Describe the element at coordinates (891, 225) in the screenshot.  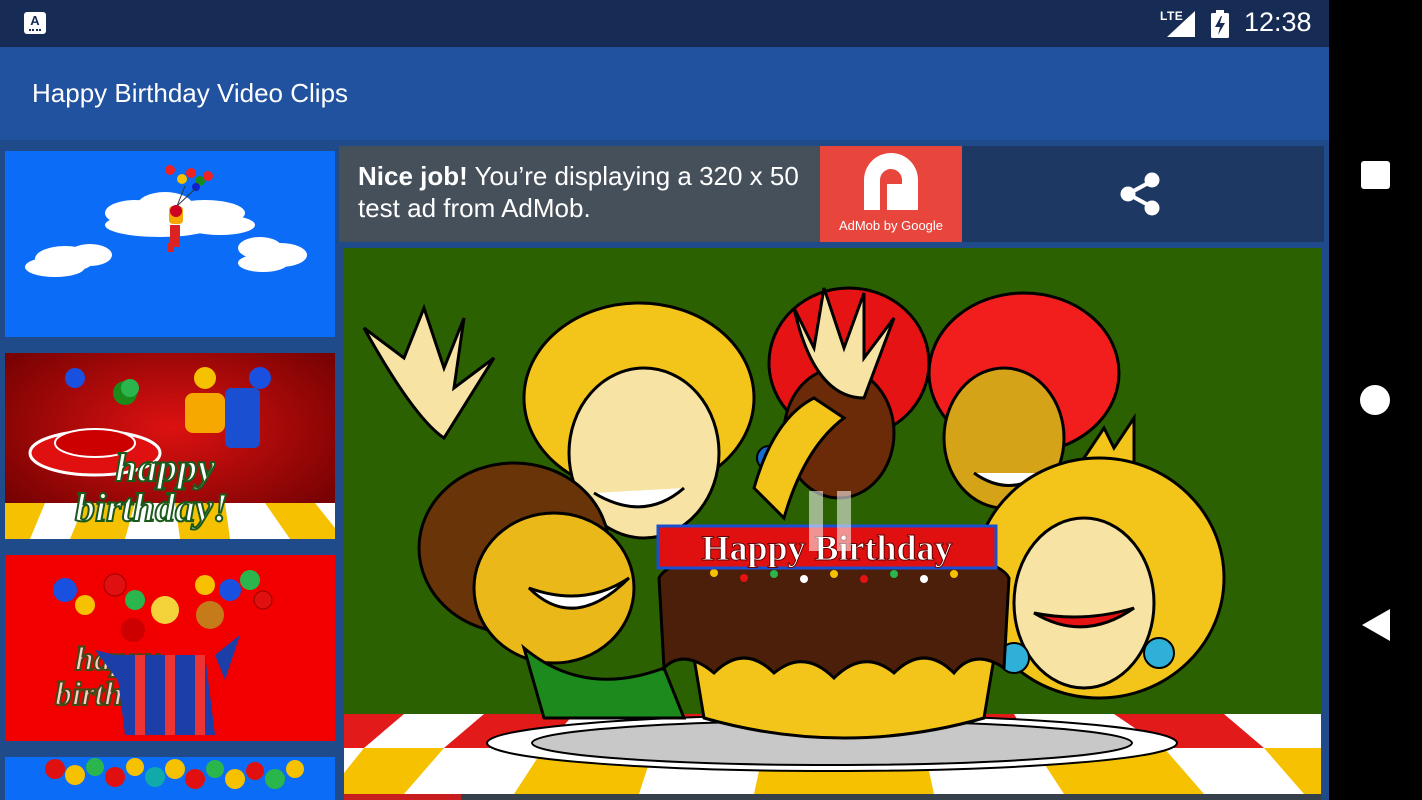
I see `admob-brand-label: AdMob by Google` at that location.